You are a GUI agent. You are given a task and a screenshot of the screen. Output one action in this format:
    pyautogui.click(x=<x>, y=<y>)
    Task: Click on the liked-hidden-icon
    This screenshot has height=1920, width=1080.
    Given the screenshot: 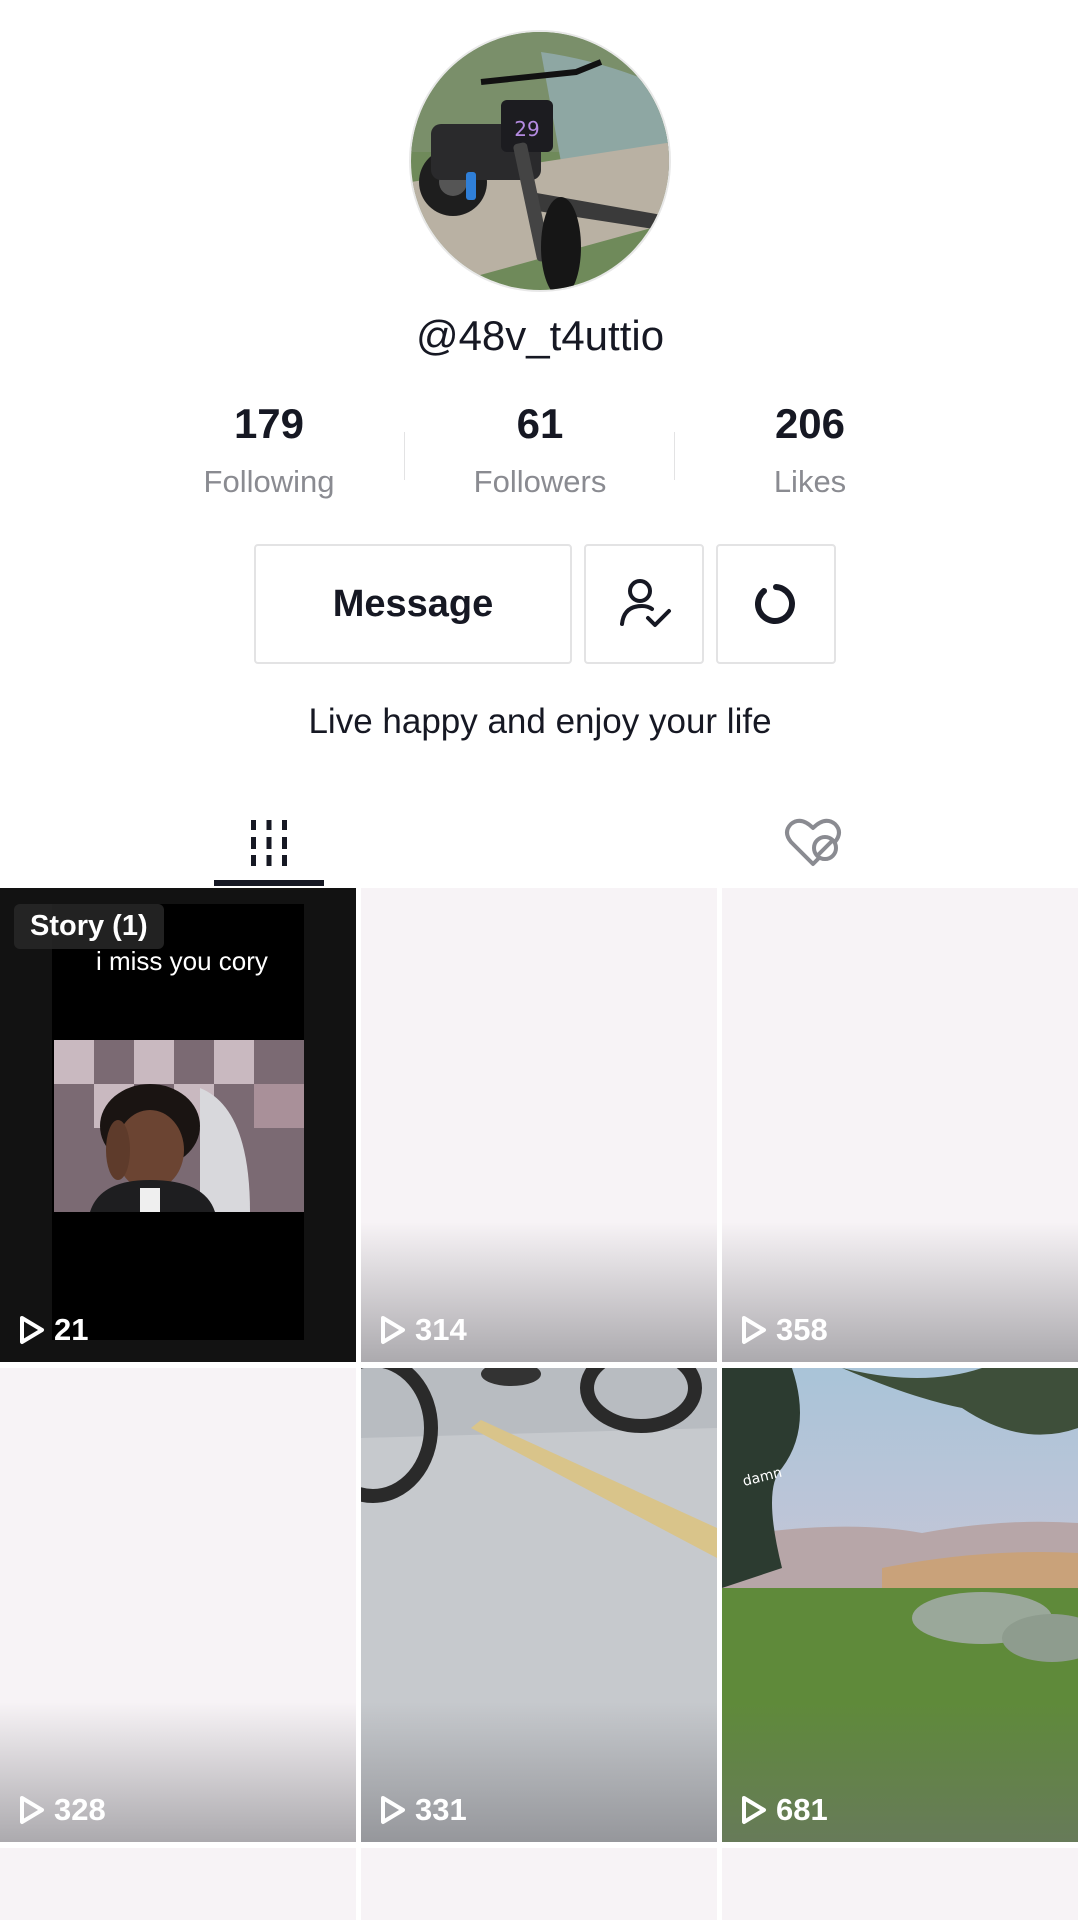 What is the action you would take?
    pyautogui.click(x=813, y=842)
    